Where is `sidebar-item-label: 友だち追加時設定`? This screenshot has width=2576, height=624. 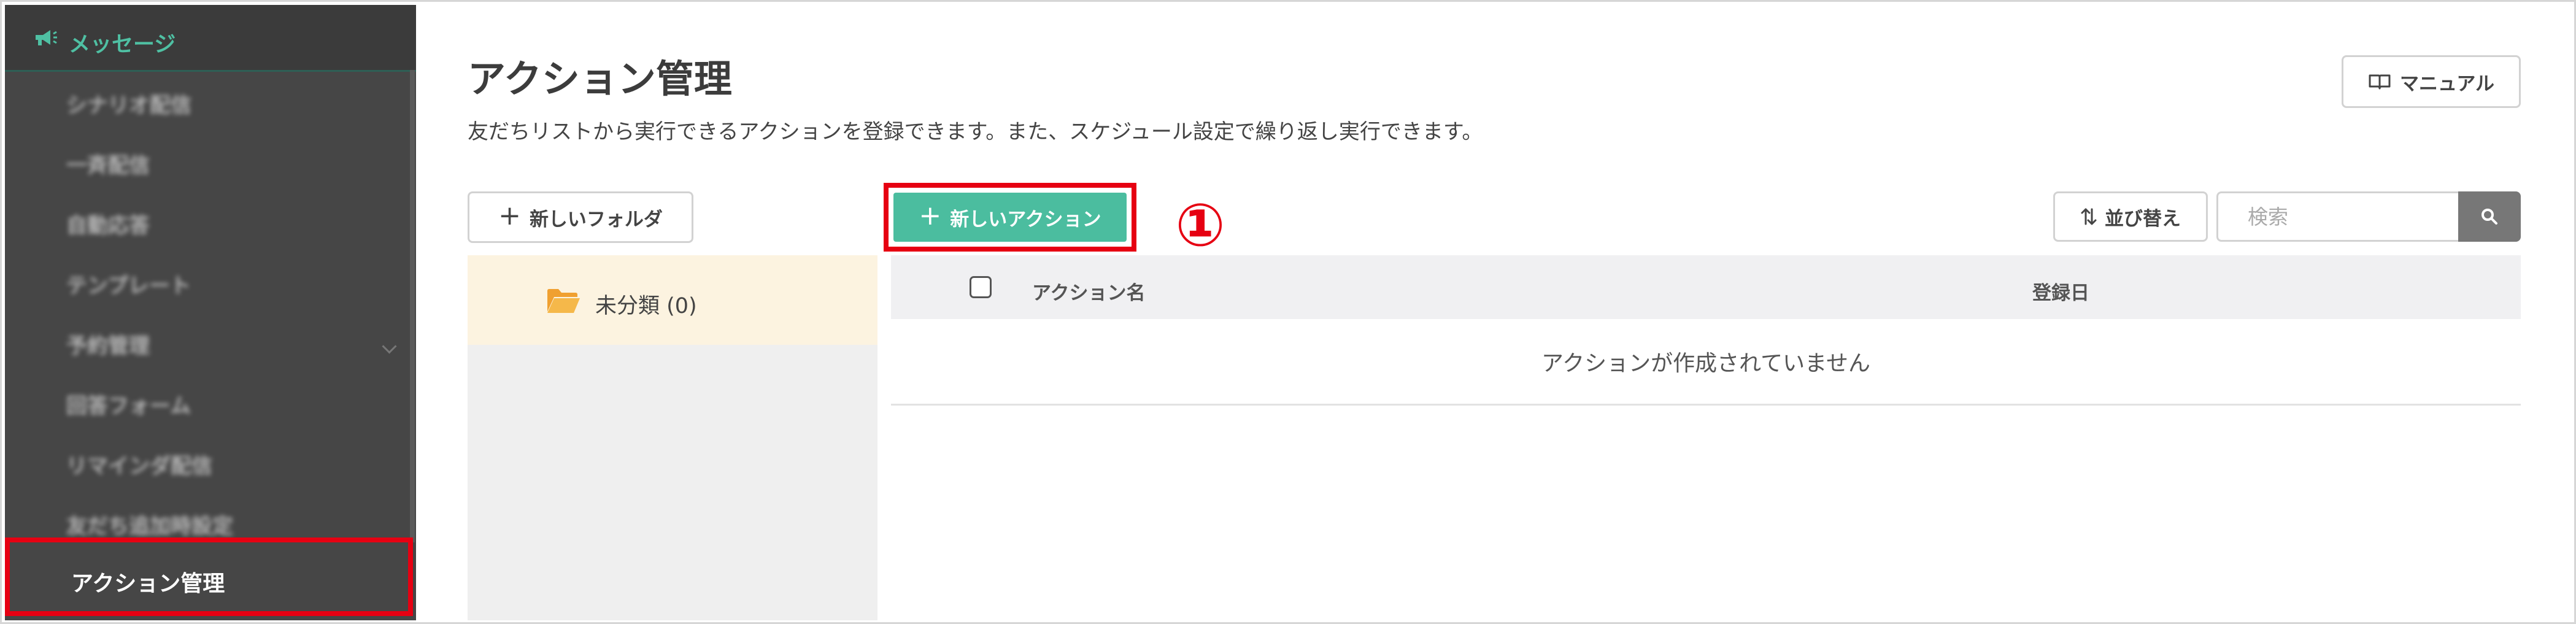 sidebar-item-label: 友だち追加時設定 is located at coordinates (149, 526).